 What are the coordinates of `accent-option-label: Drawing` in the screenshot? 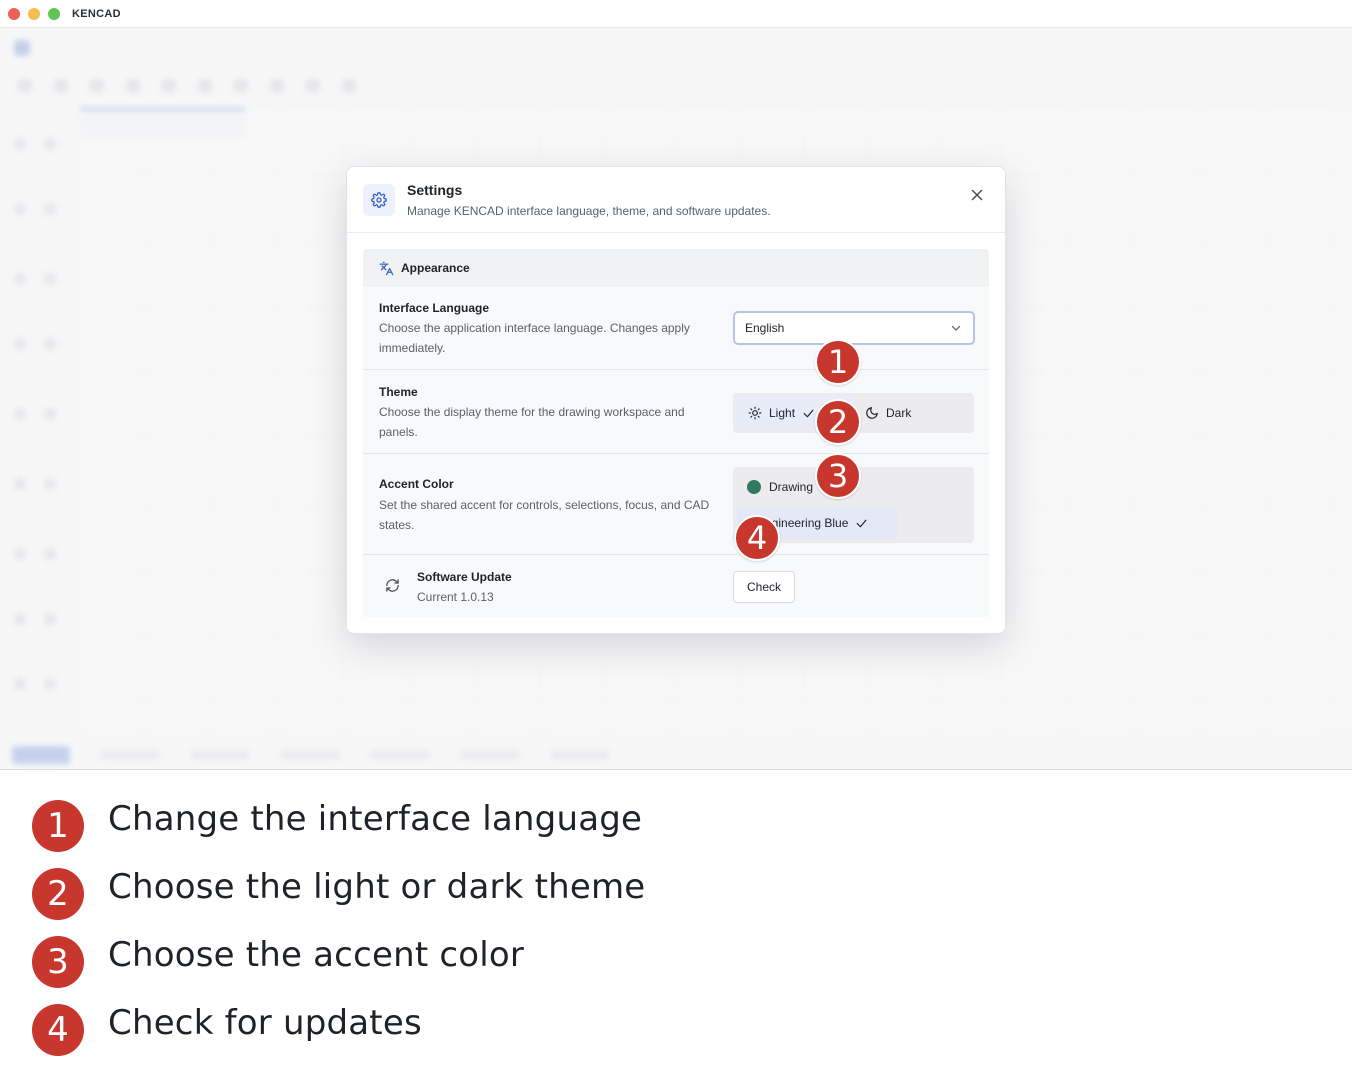 It's located at (791, 487).